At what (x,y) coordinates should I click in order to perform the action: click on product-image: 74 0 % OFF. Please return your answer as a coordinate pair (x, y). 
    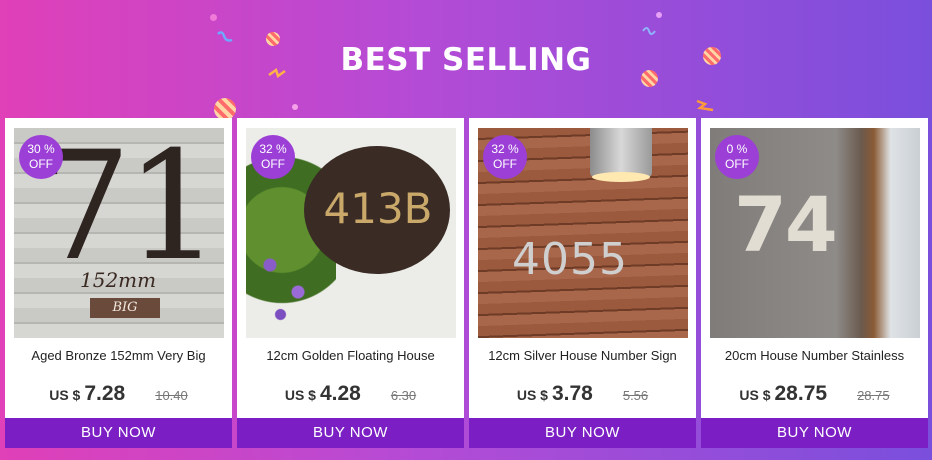
    Looking at the image, I should click on (815, 233).